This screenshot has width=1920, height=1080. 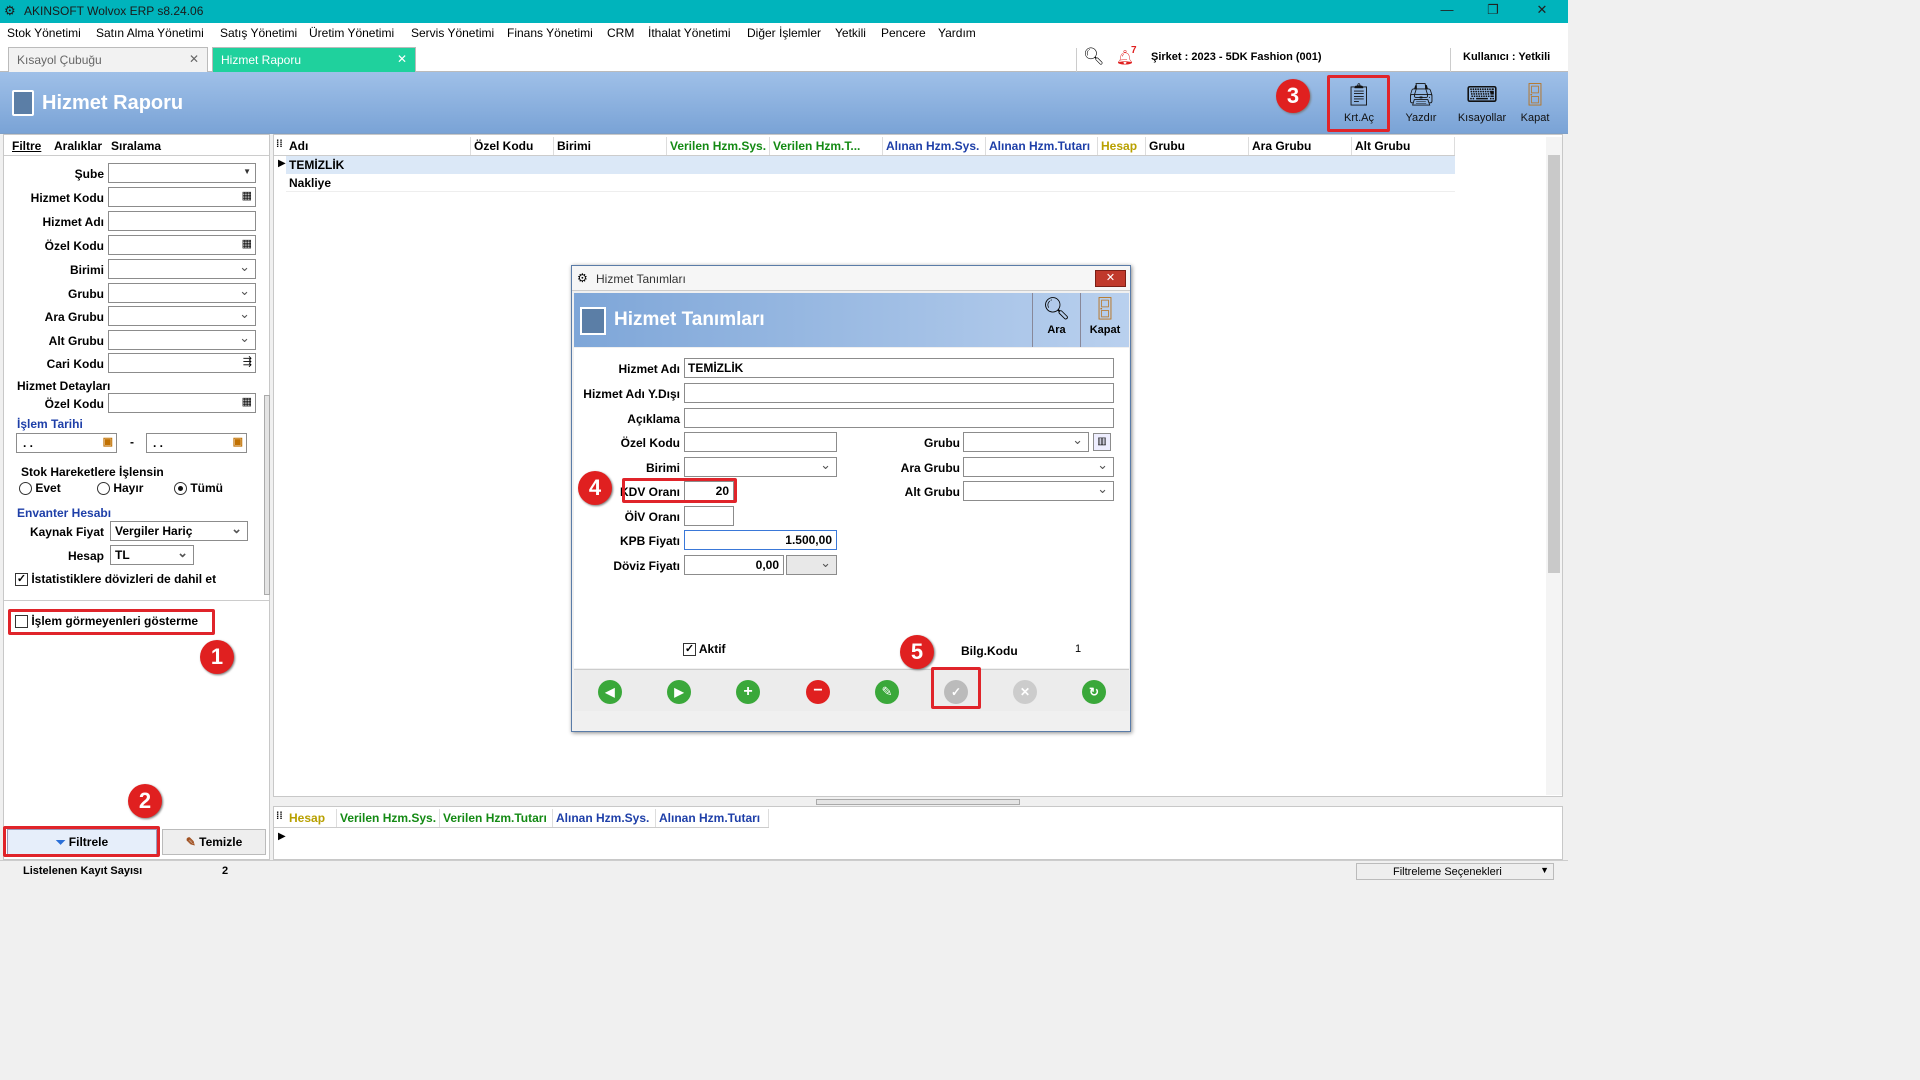 What do you see at coordinates (115, 579) in the screenshot?
I see `stats-checkbox: ✓ İstatistiklere dövizleri de dahil et` at bounding box center [115, 579].